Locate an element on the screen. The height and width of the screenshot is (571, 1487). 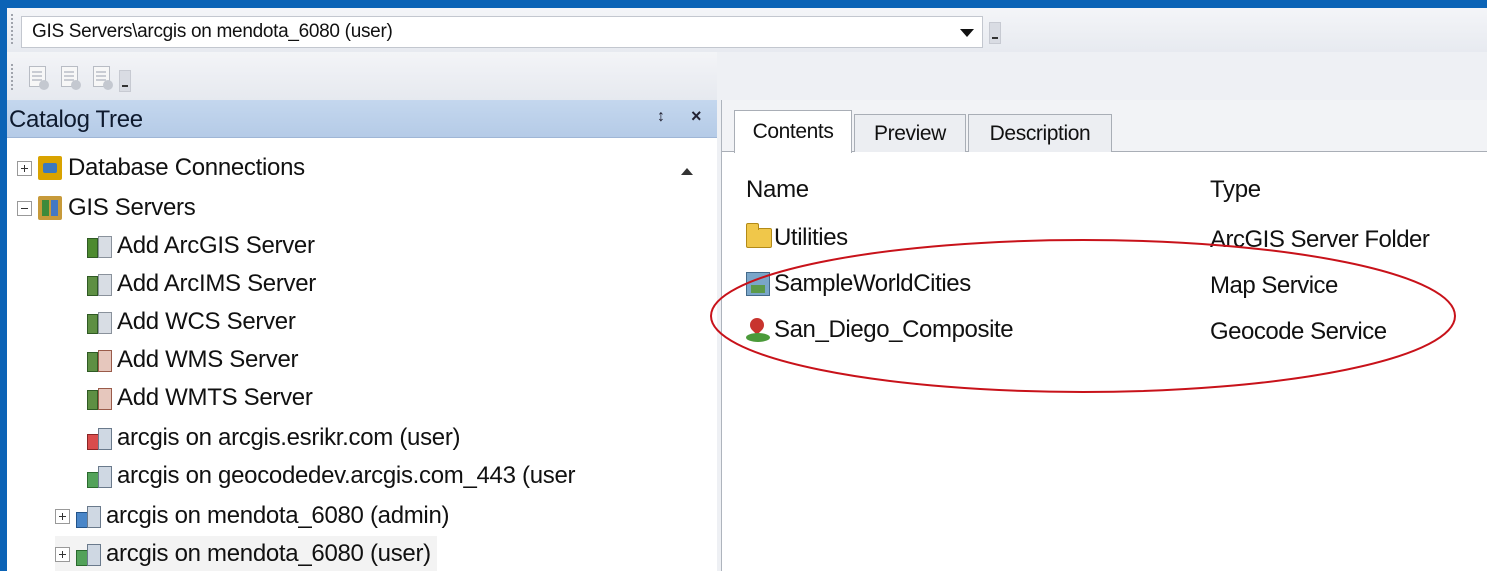
tree-node-label: GIS Servers is located at coordinates (132, 207).